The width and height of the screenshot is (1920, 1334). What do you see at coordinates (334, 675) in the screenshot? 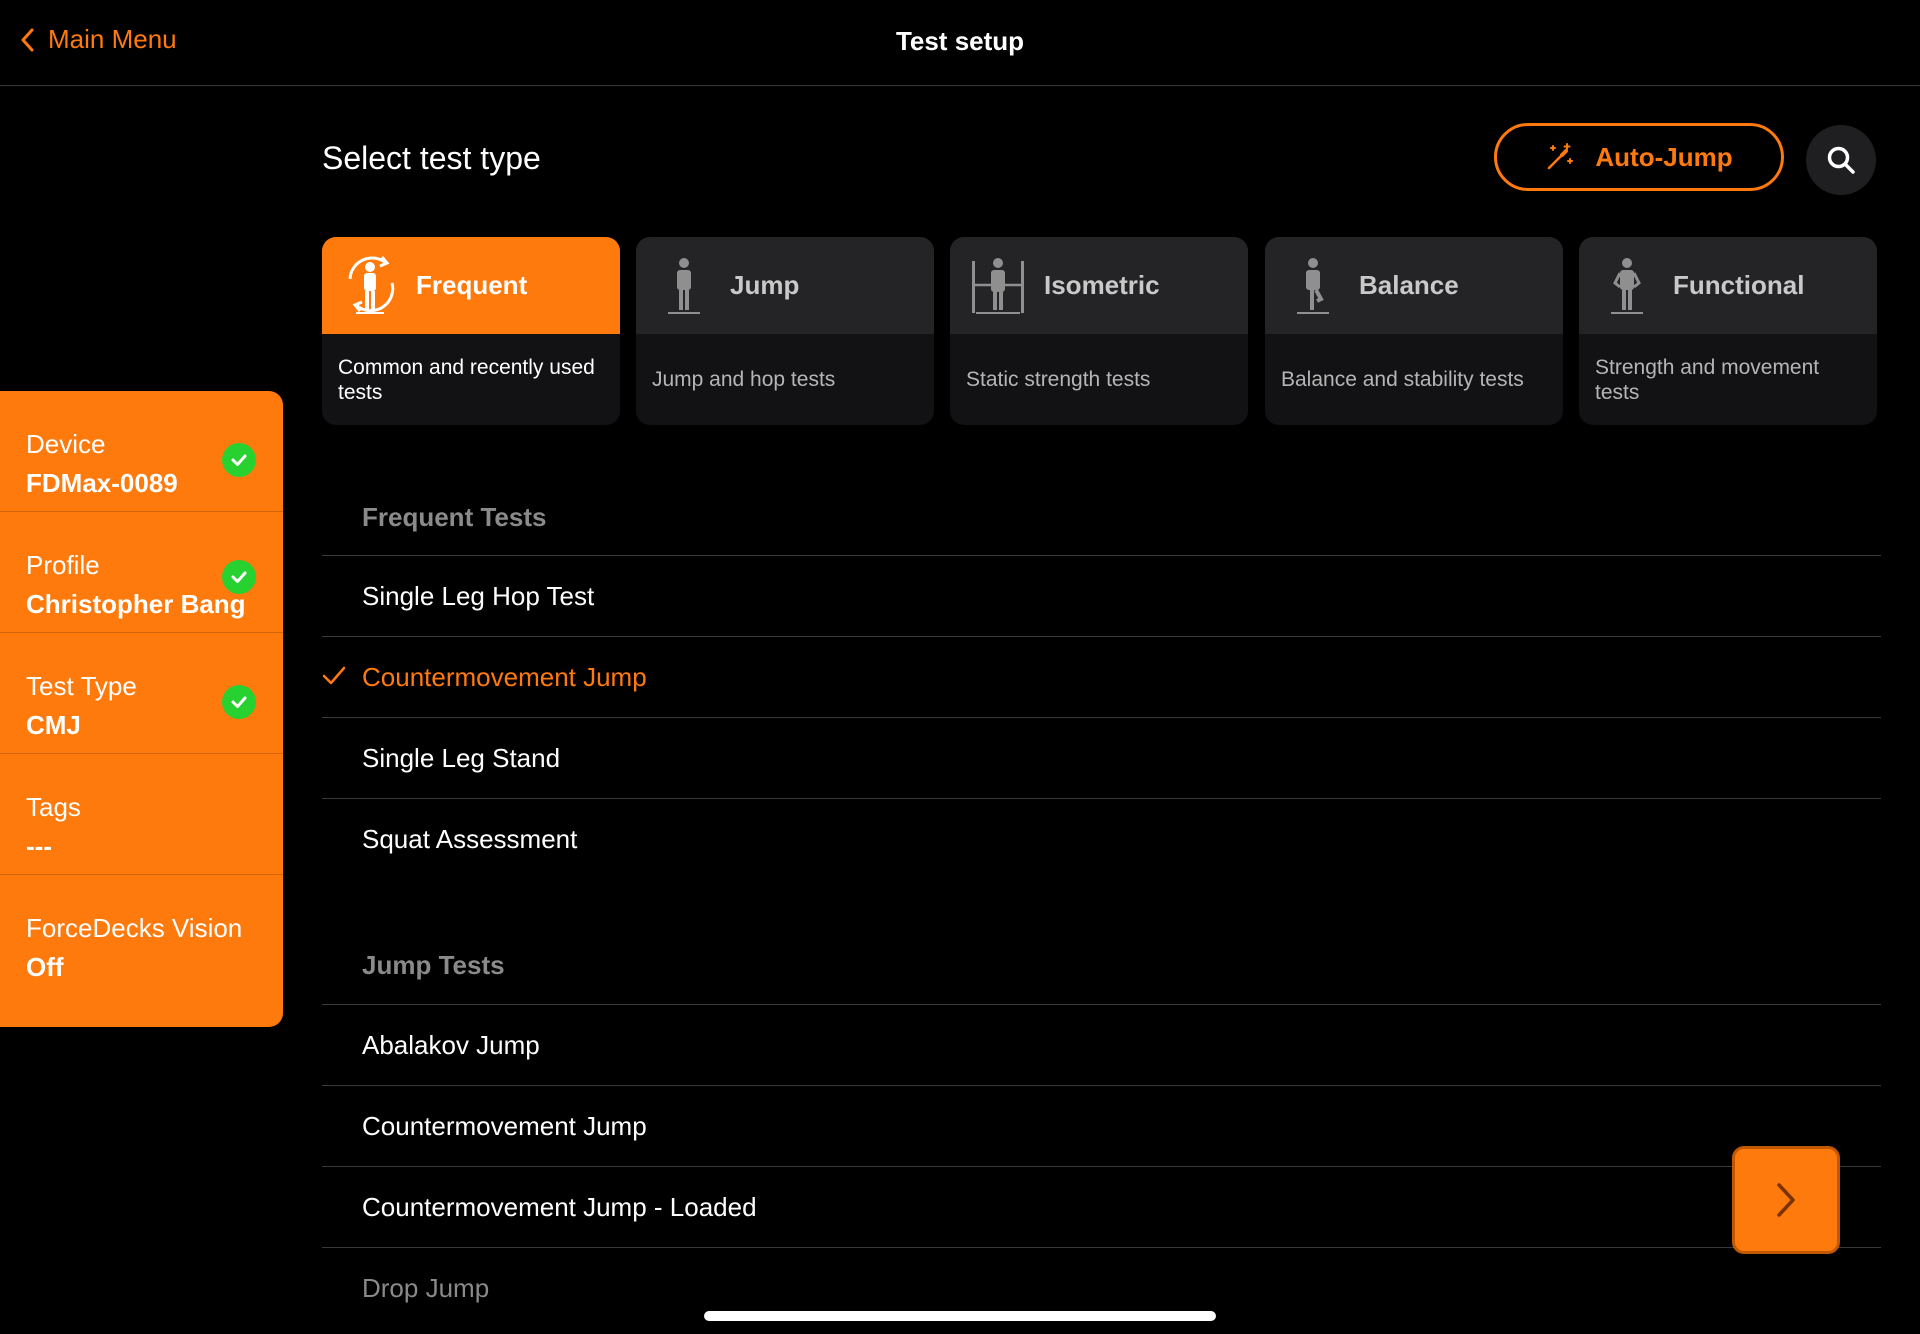
I see `checkmark-icon` at bounding box center [334, 675].